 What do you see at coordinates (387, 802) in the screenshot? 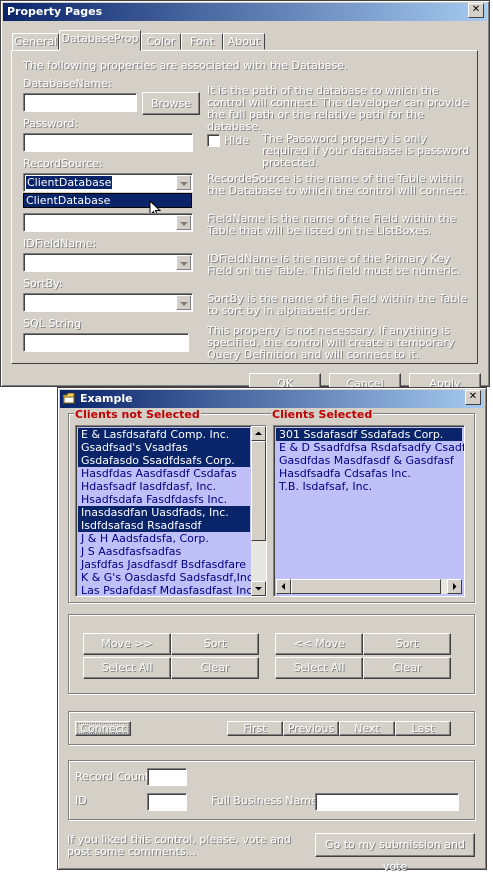
I see `full-business-name-field` at bounding box center [387, 802].